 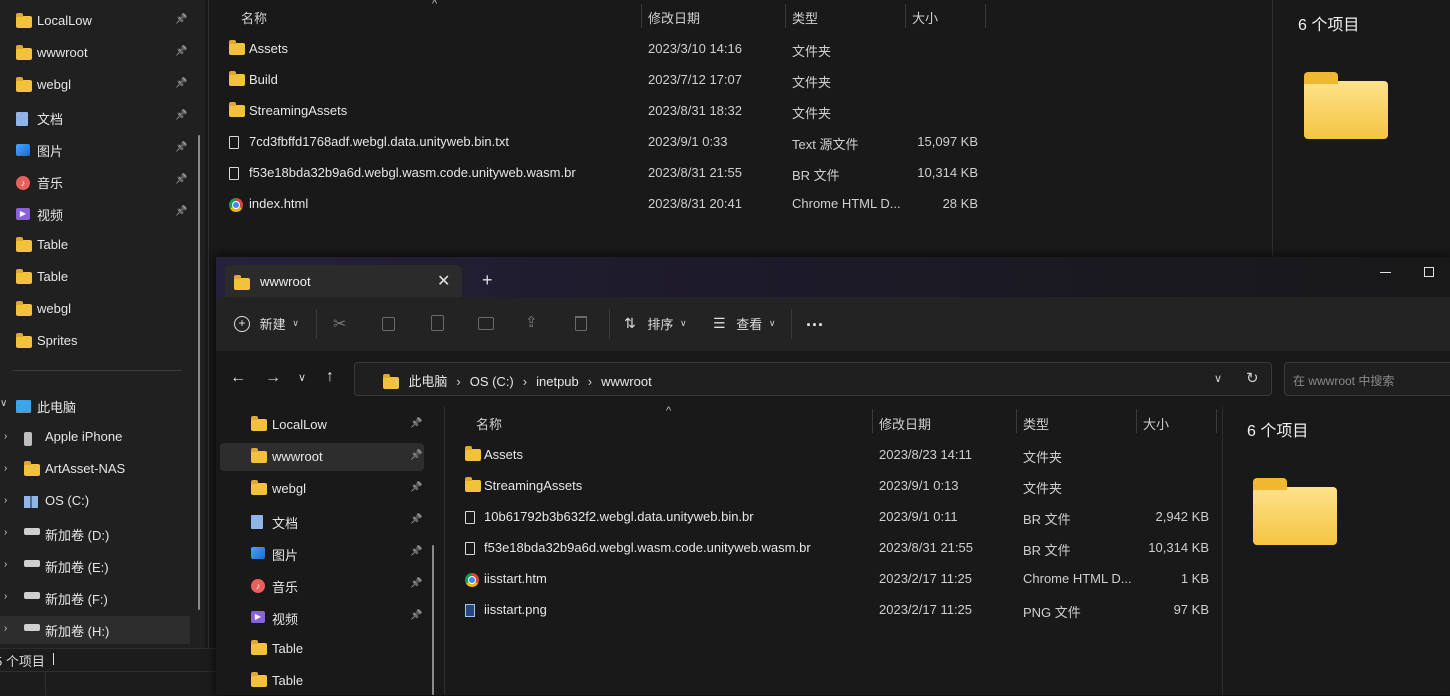 I want to click on back-col-size: 大小, so click(x=925, y=17).